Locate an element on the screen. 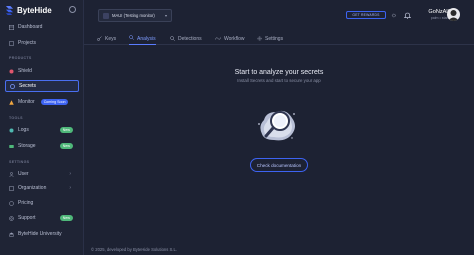 The width and height of the screenshot is (474, 255). sidebar-item-secrets: Secrets is located at coordinates (42, 86).